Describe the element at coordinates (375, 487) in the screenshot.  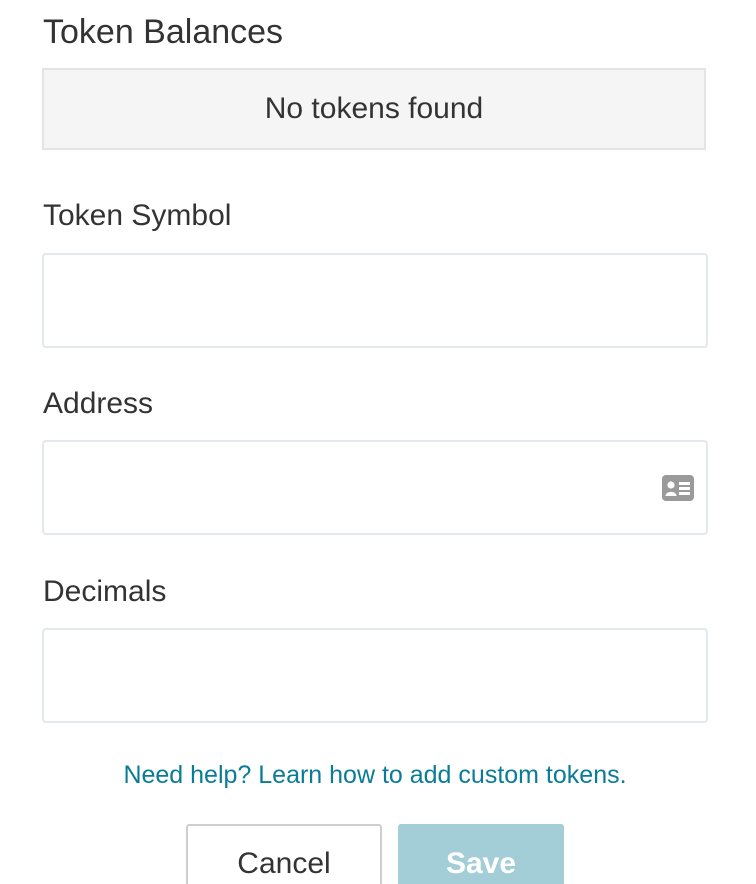
I see `address-input` at that location.